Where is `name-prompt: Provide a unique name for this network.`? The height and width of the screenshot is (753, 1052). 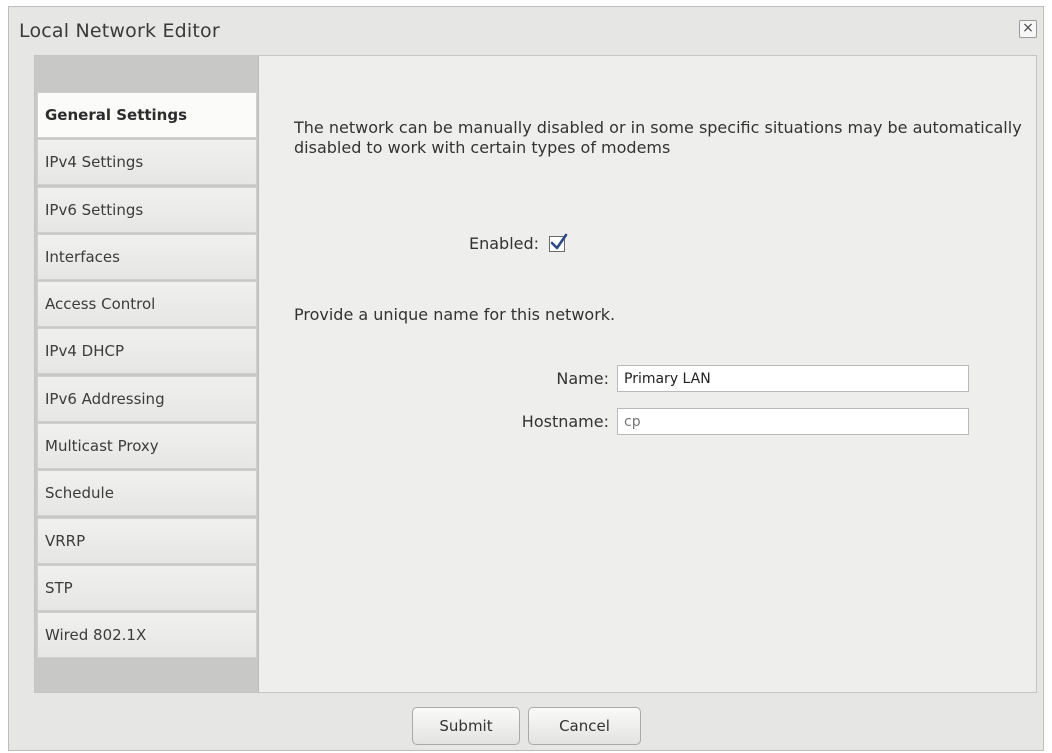
name-prompt: Provide a unique name for this network. is located at coordinates (455, 314).